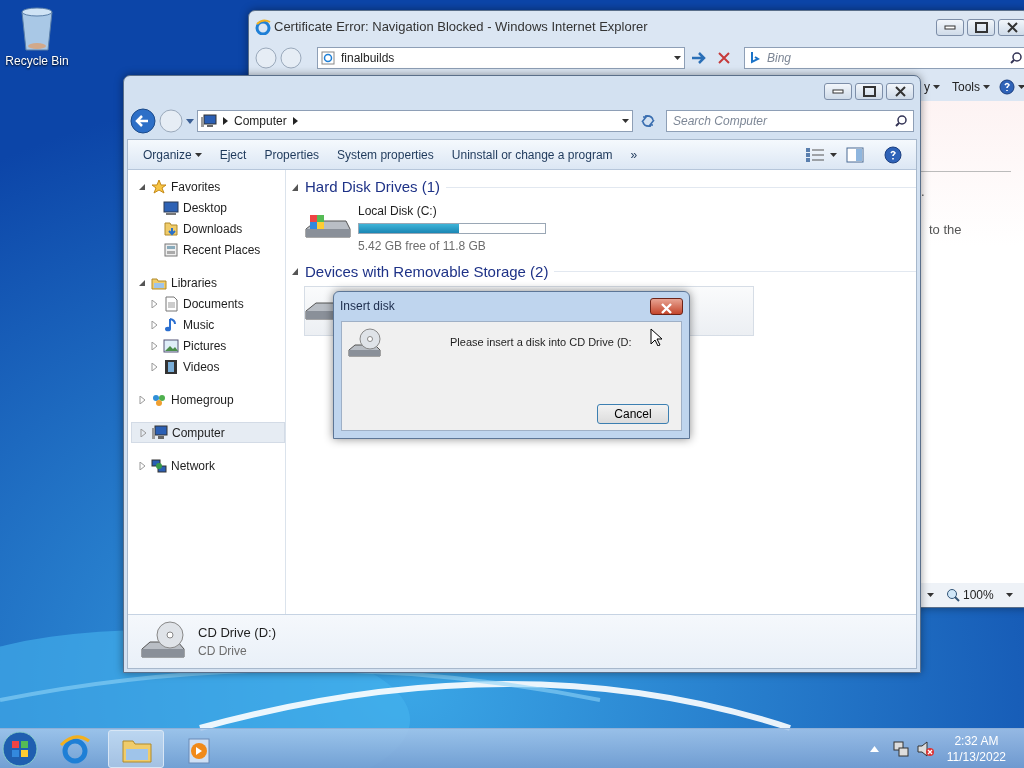 Image resolution: width=1024 pixels, height=768 pixels. I want to click on search-provider-icon, so click(756, 58).